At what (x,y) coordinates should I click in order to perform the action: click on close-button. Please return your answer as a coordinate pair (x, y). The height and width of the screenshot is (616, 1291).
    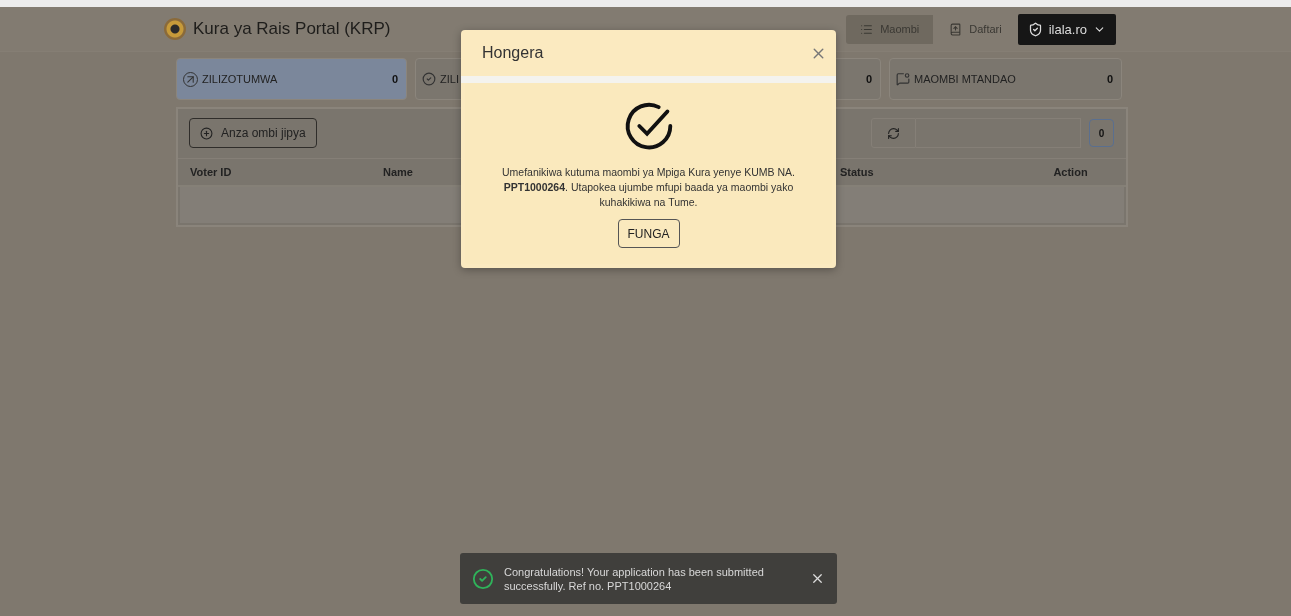
    Looking at the image, I should click on (817, 578).